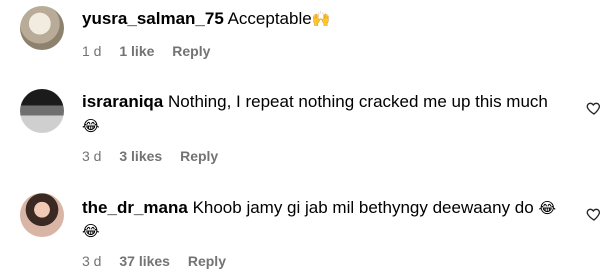  I want to click on username: yusra_salman_75, so click(153, 18).